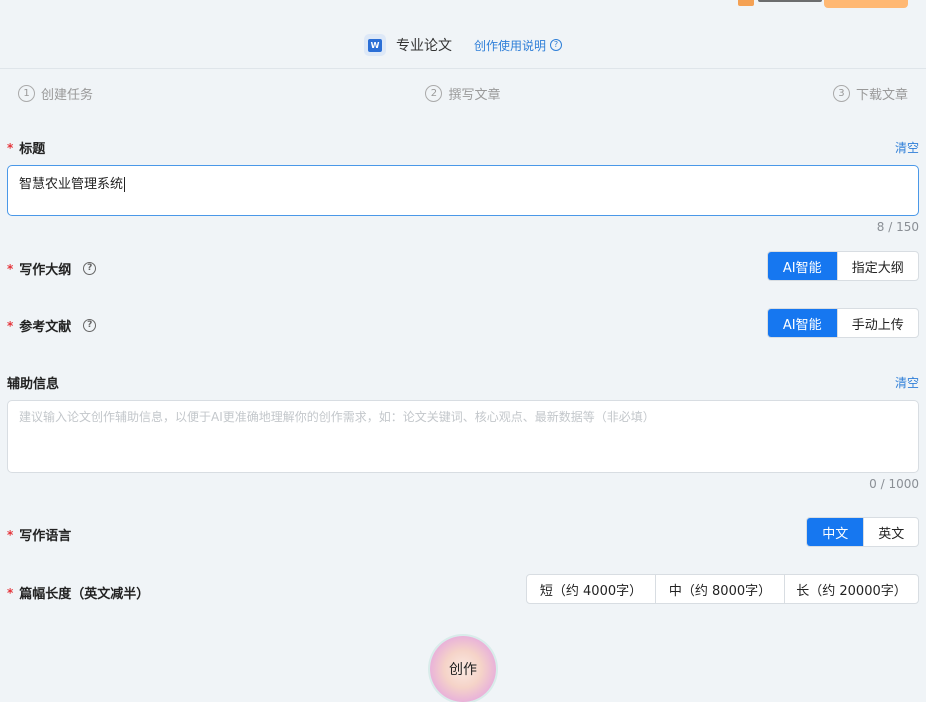 This screenshot has width=926, height=702. What do you see at coordinates (746, 3) in the screenshot?
I see `partial-top-icon` at bounding box center [746, 3].